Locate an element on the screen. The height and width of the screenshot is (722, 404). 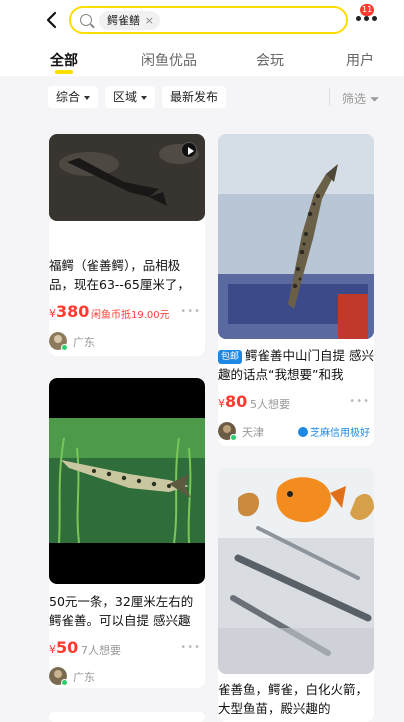
filter-bar: 综合 区域 最新发布 筛选 ⏷ is located at coordinates (202, 96).